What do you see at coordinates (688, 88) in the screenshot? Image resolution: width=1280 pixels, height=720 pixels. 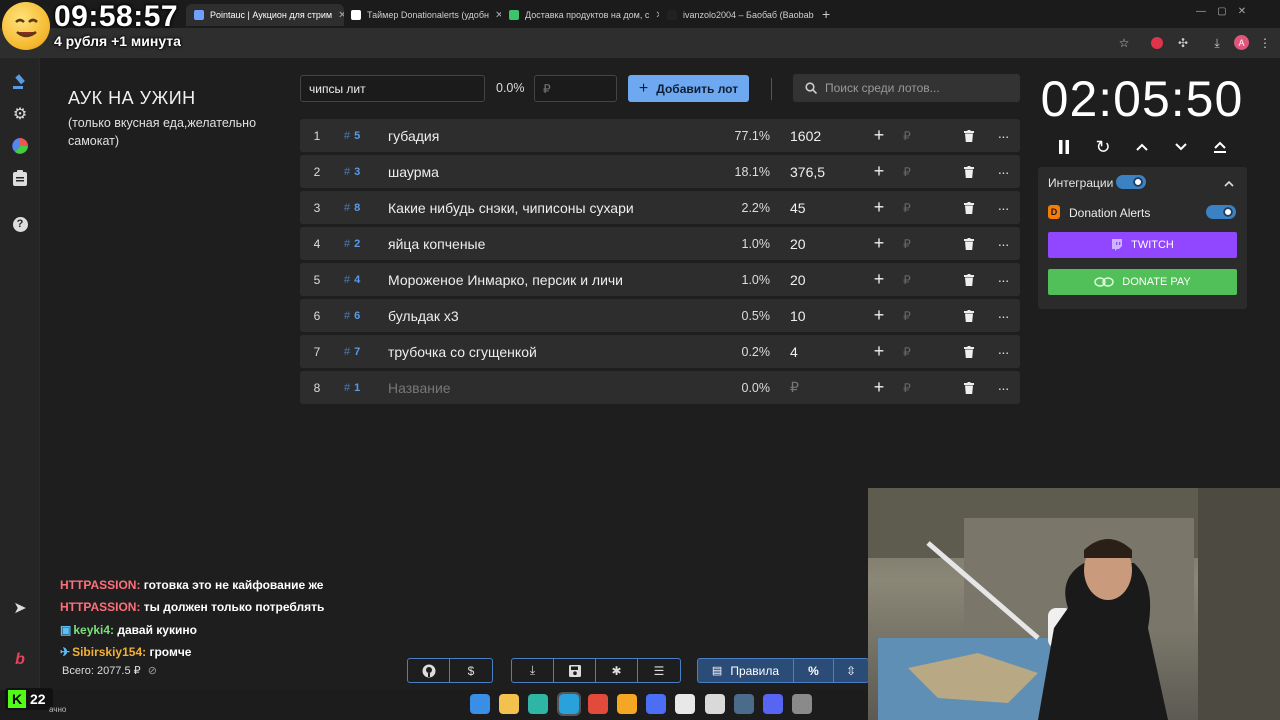 I see `add-lot-button: + Добавить лот` at bounding box center [688, 88].